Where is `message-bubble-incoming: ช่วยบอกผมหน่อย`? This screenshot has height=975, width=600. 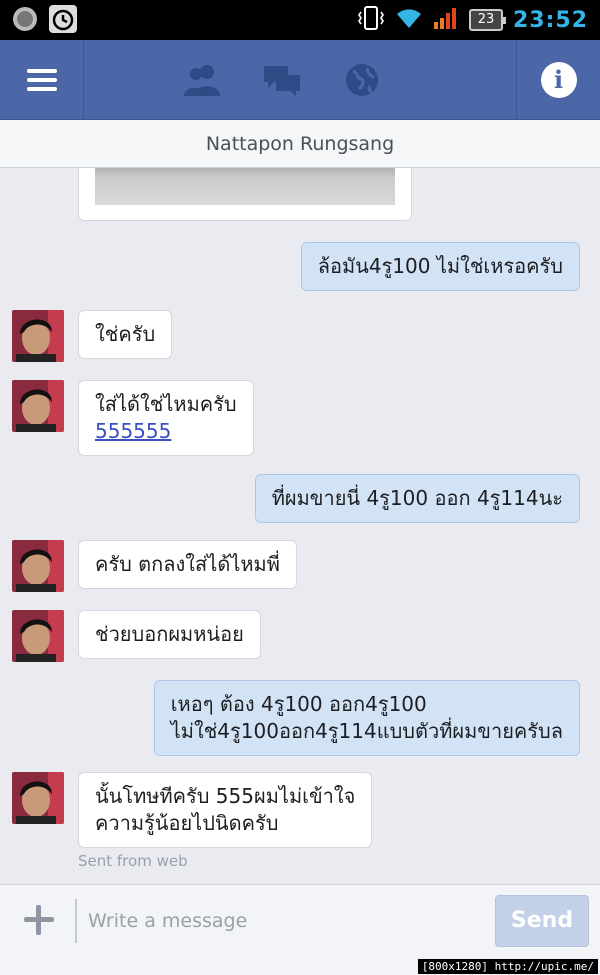 message-bubble-incoming: ช่วยบอกผมหน่อย is located at coordinates (169, 634).